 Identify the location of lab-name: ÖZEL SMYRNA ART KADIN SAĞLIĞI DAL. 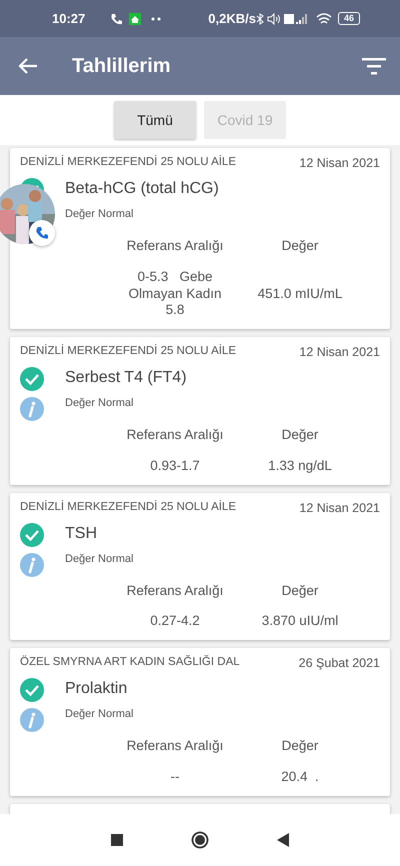
(130, 662).